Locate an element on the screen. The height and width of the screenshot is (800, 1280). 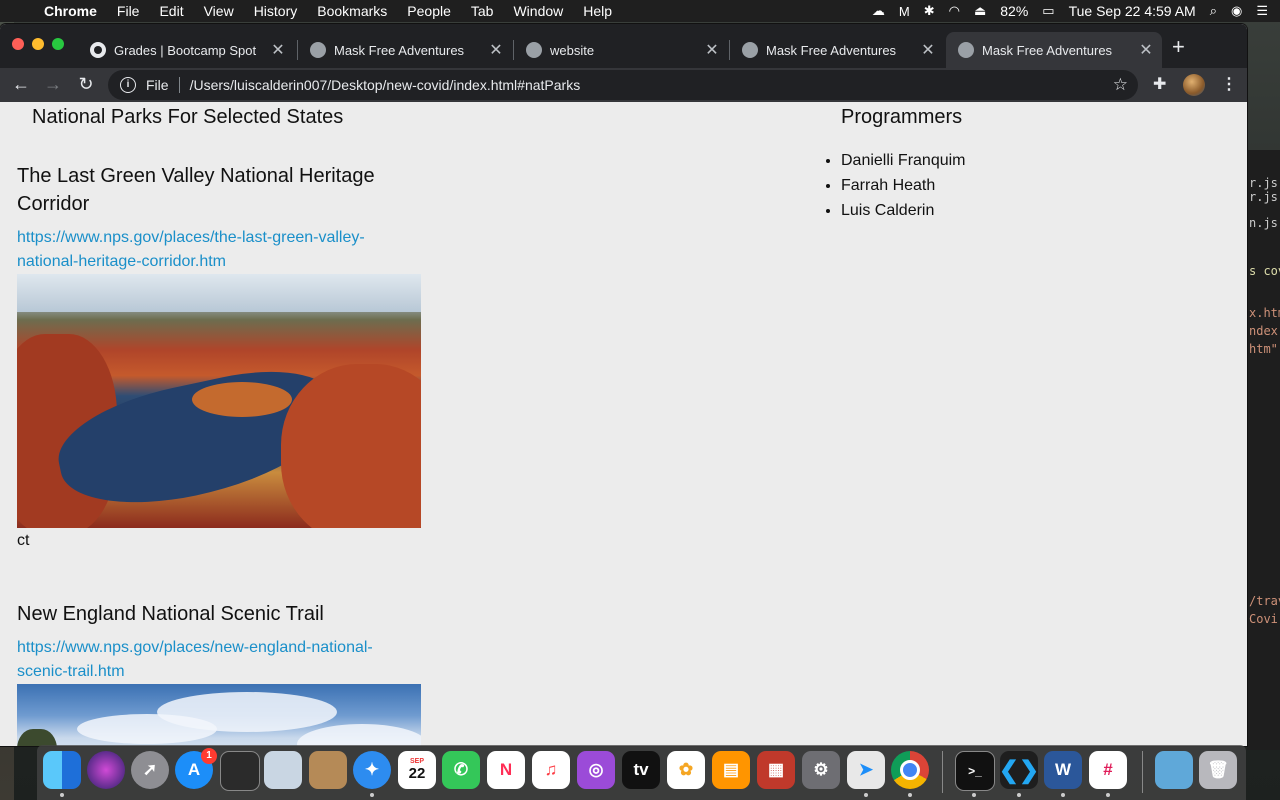
editor-line: s cov is located at coordinates (1264, 271).